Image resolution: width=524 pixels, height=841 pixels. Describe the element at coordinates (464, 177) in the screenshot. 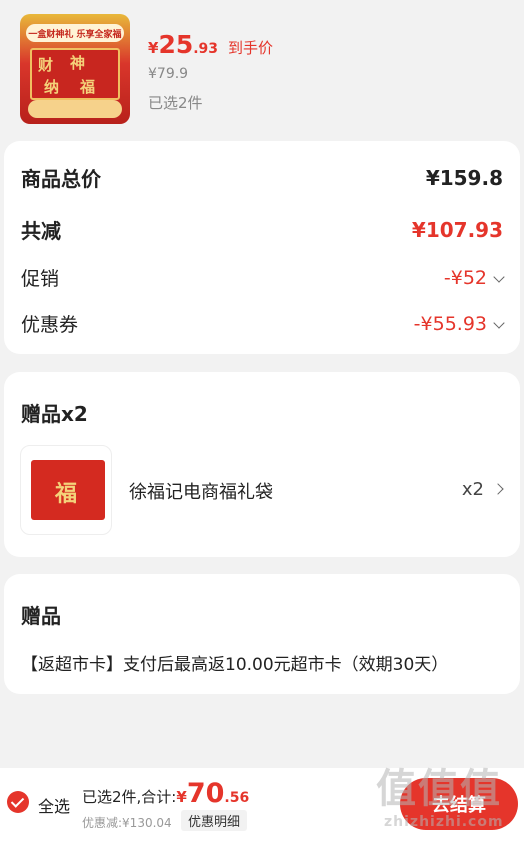

I see `total-value: ¥159.8` at that location.